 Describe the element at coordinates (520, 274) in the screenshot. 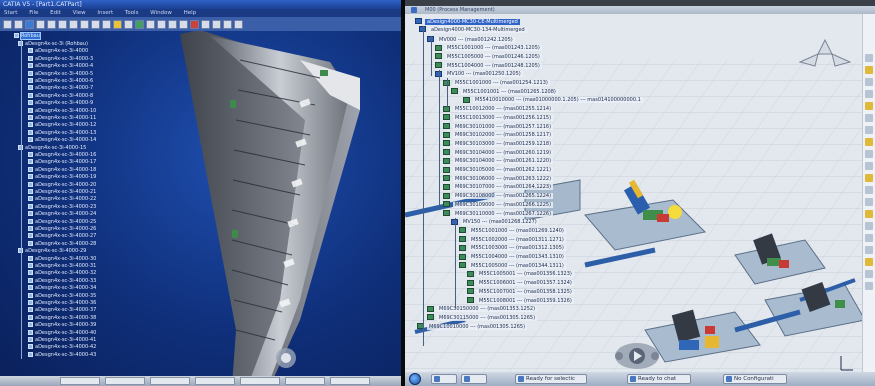

I see `process-tree-item: M55C1005001 --- (mas001356.1323)` at that location.